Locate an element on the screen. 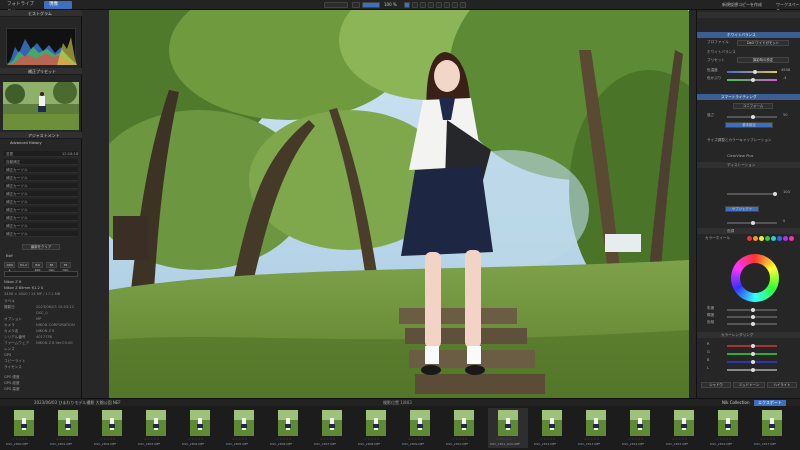 The height and width of the screenshot is (450, 800). profile-select: DxO ワイドガモット is located at coordinates (763, 43).